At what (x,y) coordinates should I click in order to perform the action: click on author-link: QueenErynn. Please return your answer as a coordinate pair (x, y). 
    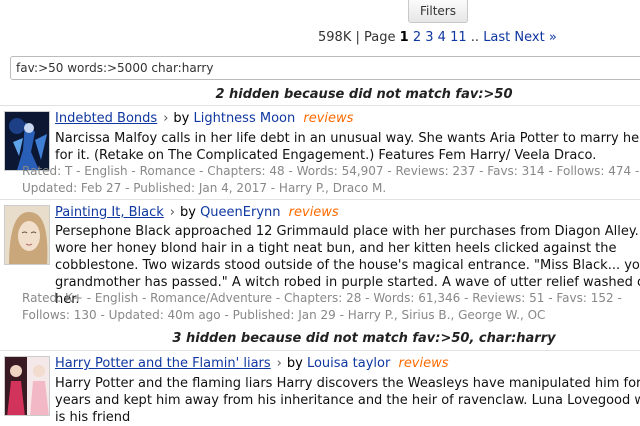
    Looking at the image, I should click on (240, 212).